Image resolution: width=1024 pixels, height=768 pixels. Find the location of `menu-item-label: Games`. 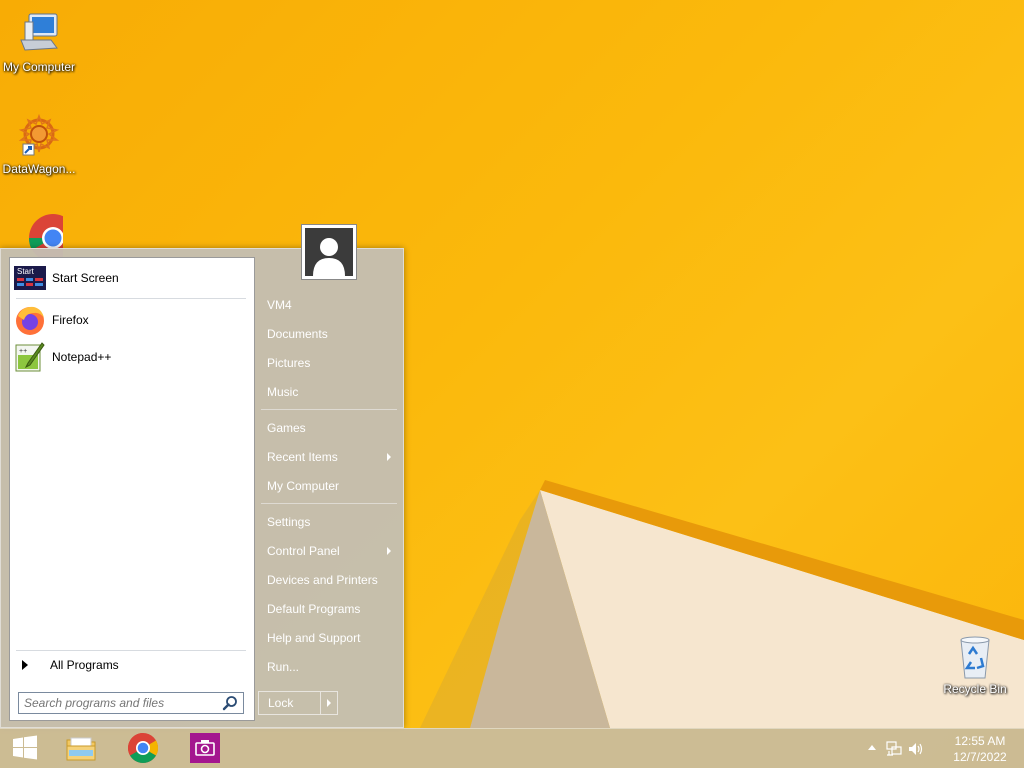

menu-item-label: Games is located at coordinates (286, 428).